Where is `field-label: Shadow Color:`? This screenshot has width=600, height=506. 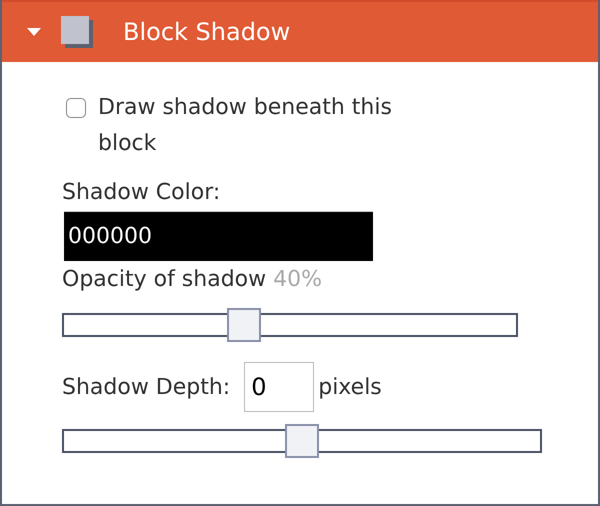 field-label: Shadow Color: is located at coordinates (142, 192).